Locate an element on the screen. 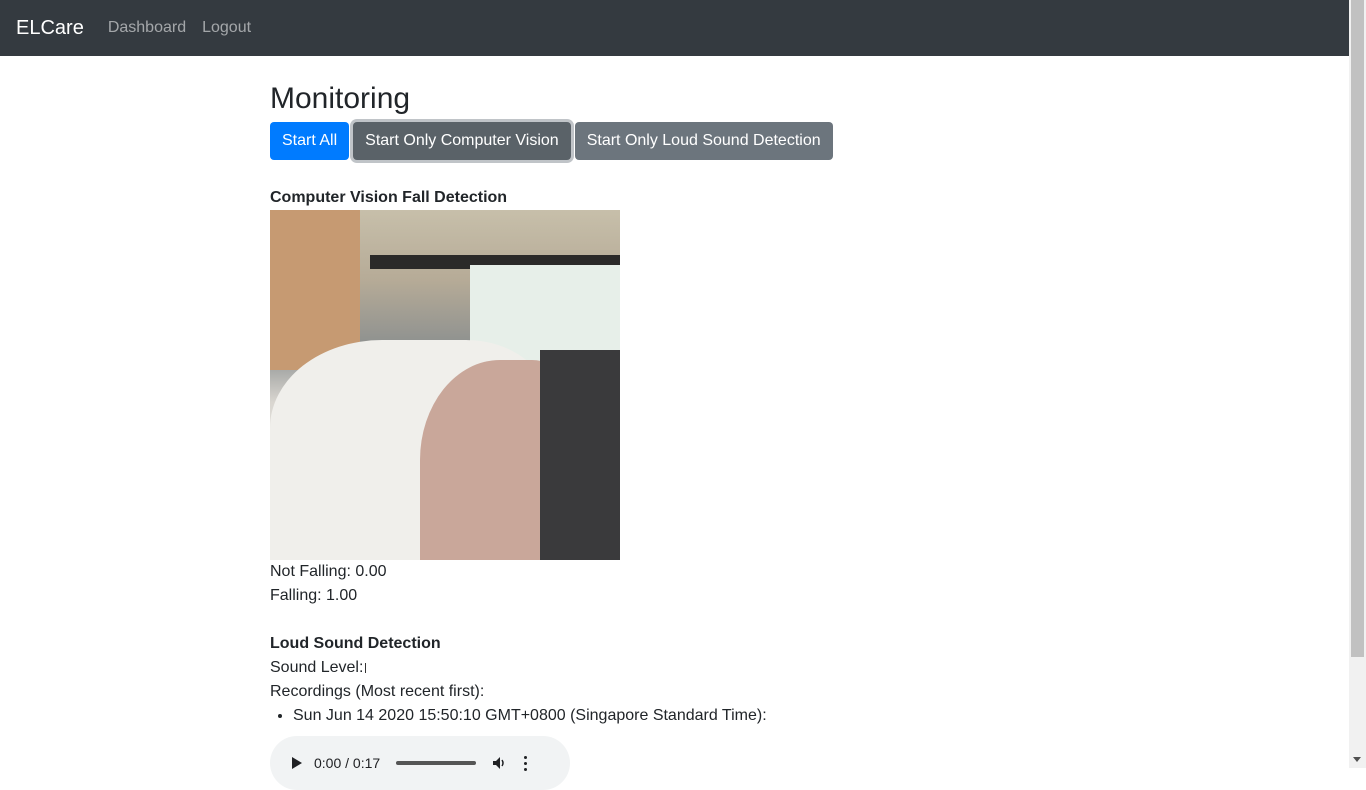  scrollbar is located at coordinates (1357, 384).